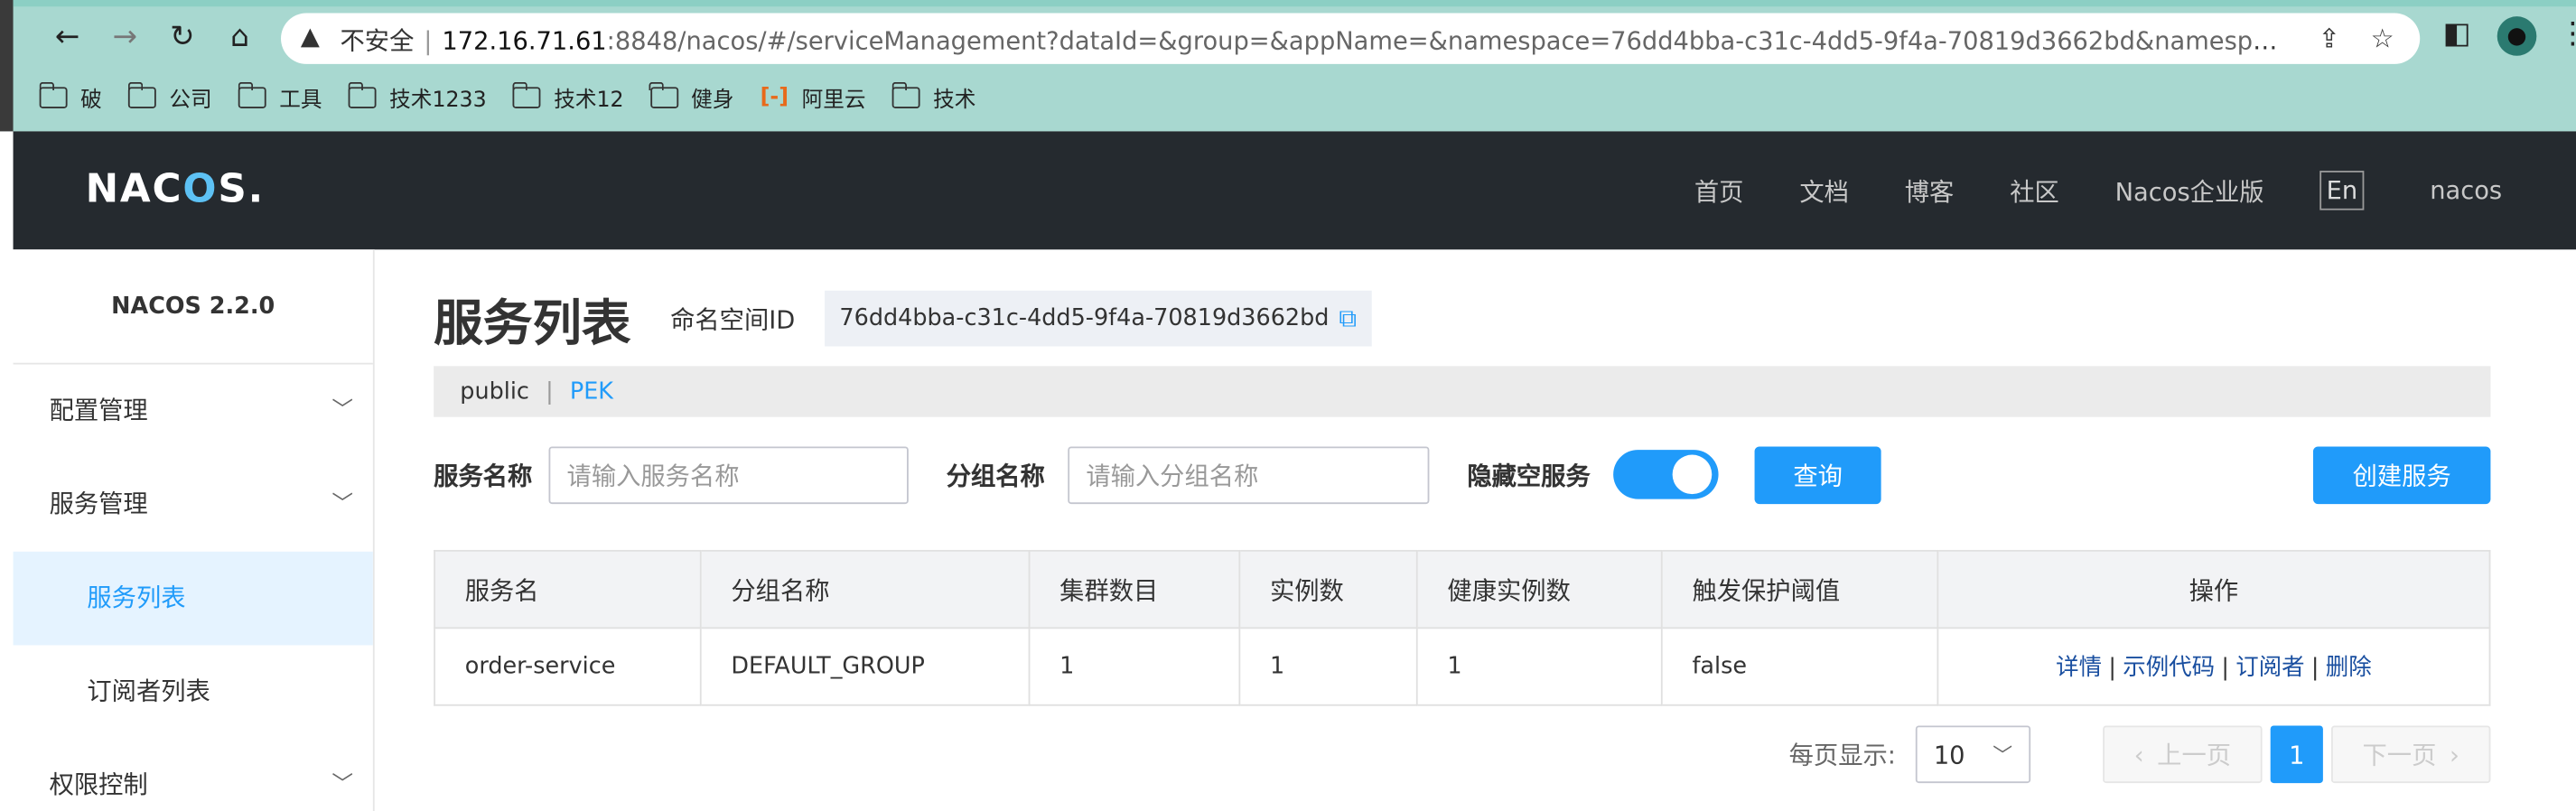 This screenshot has width=2576, height=811. What do you see at coordinates (2567, 33) in the screenshot?
I see `menu-dots-icon: ⋮` at bounding box center [2567, 33].